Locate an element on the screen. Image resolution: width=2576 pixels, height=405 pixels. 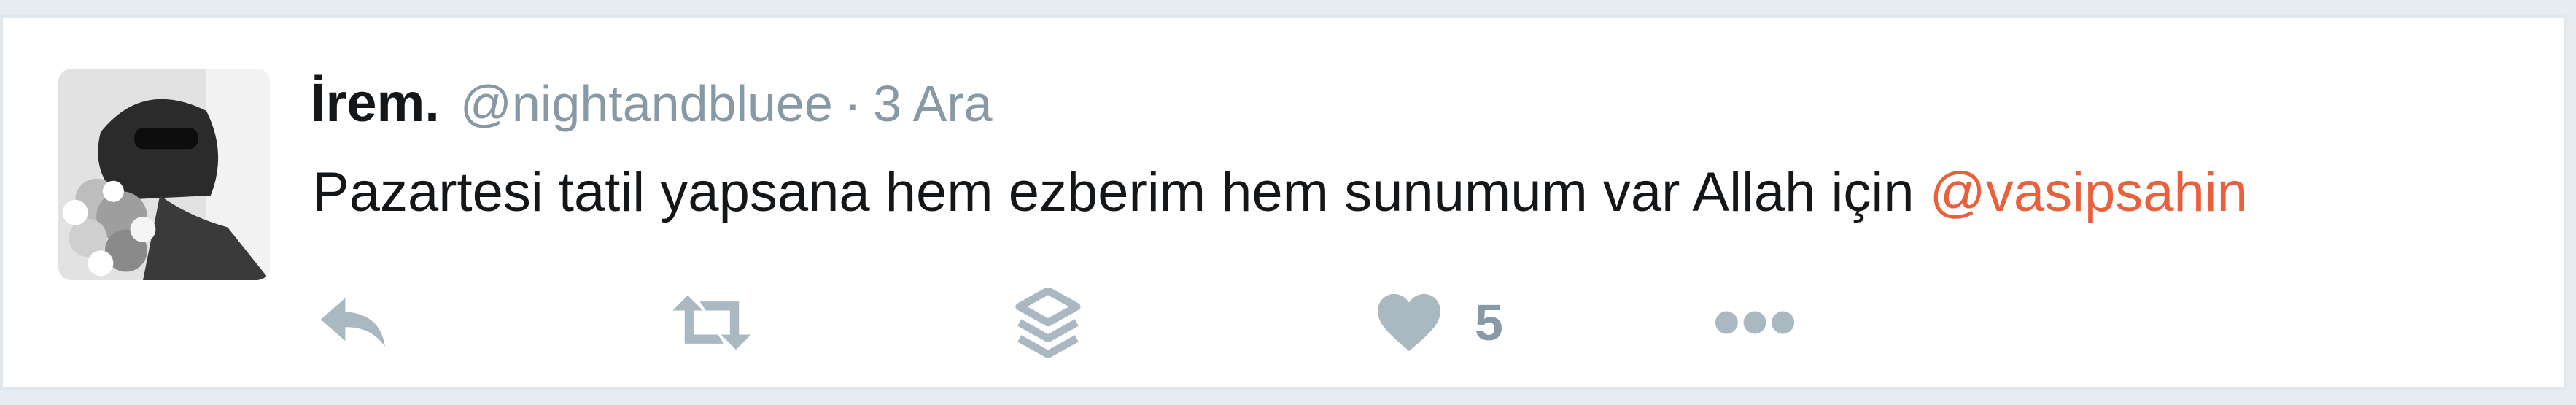
layers-icon is located at coordinates (1048, 323).